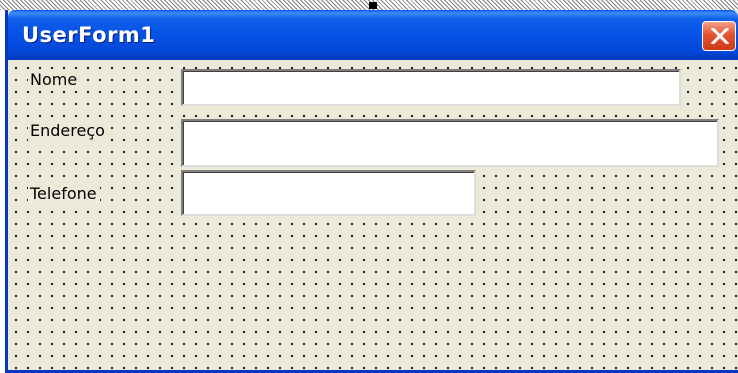 This screenshot has width=738, height=373. What do you see at coordinates (68, 131) in the screenshot?
I see `endereco-label: Endereço` at bounding box center [68, 131].